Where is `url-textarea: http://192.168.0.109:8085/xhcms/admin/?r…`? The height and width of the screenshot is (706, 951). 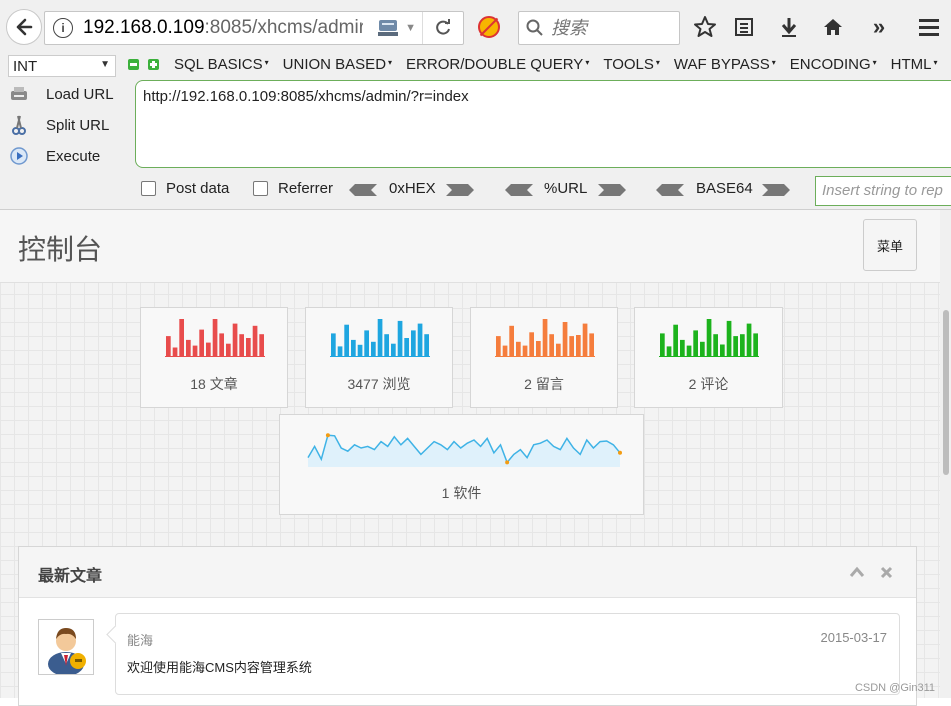
url-textarea: http://192.168.0.109:8085/xhcms/admin/?r… is located at coordinates (543, 124).